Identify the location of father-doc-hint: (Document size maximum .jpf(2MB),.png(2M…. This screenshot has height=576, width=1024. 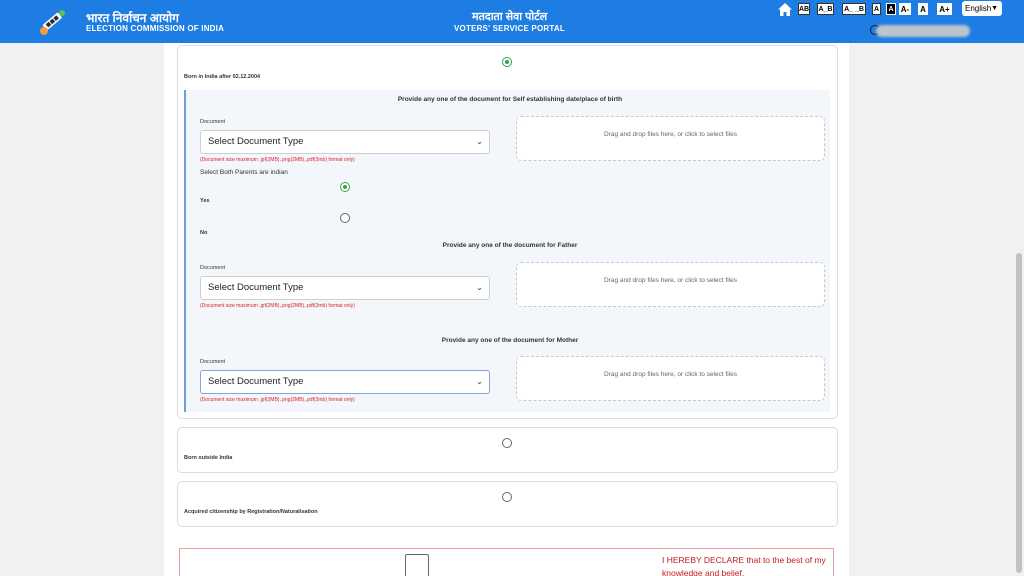
(277, 306).